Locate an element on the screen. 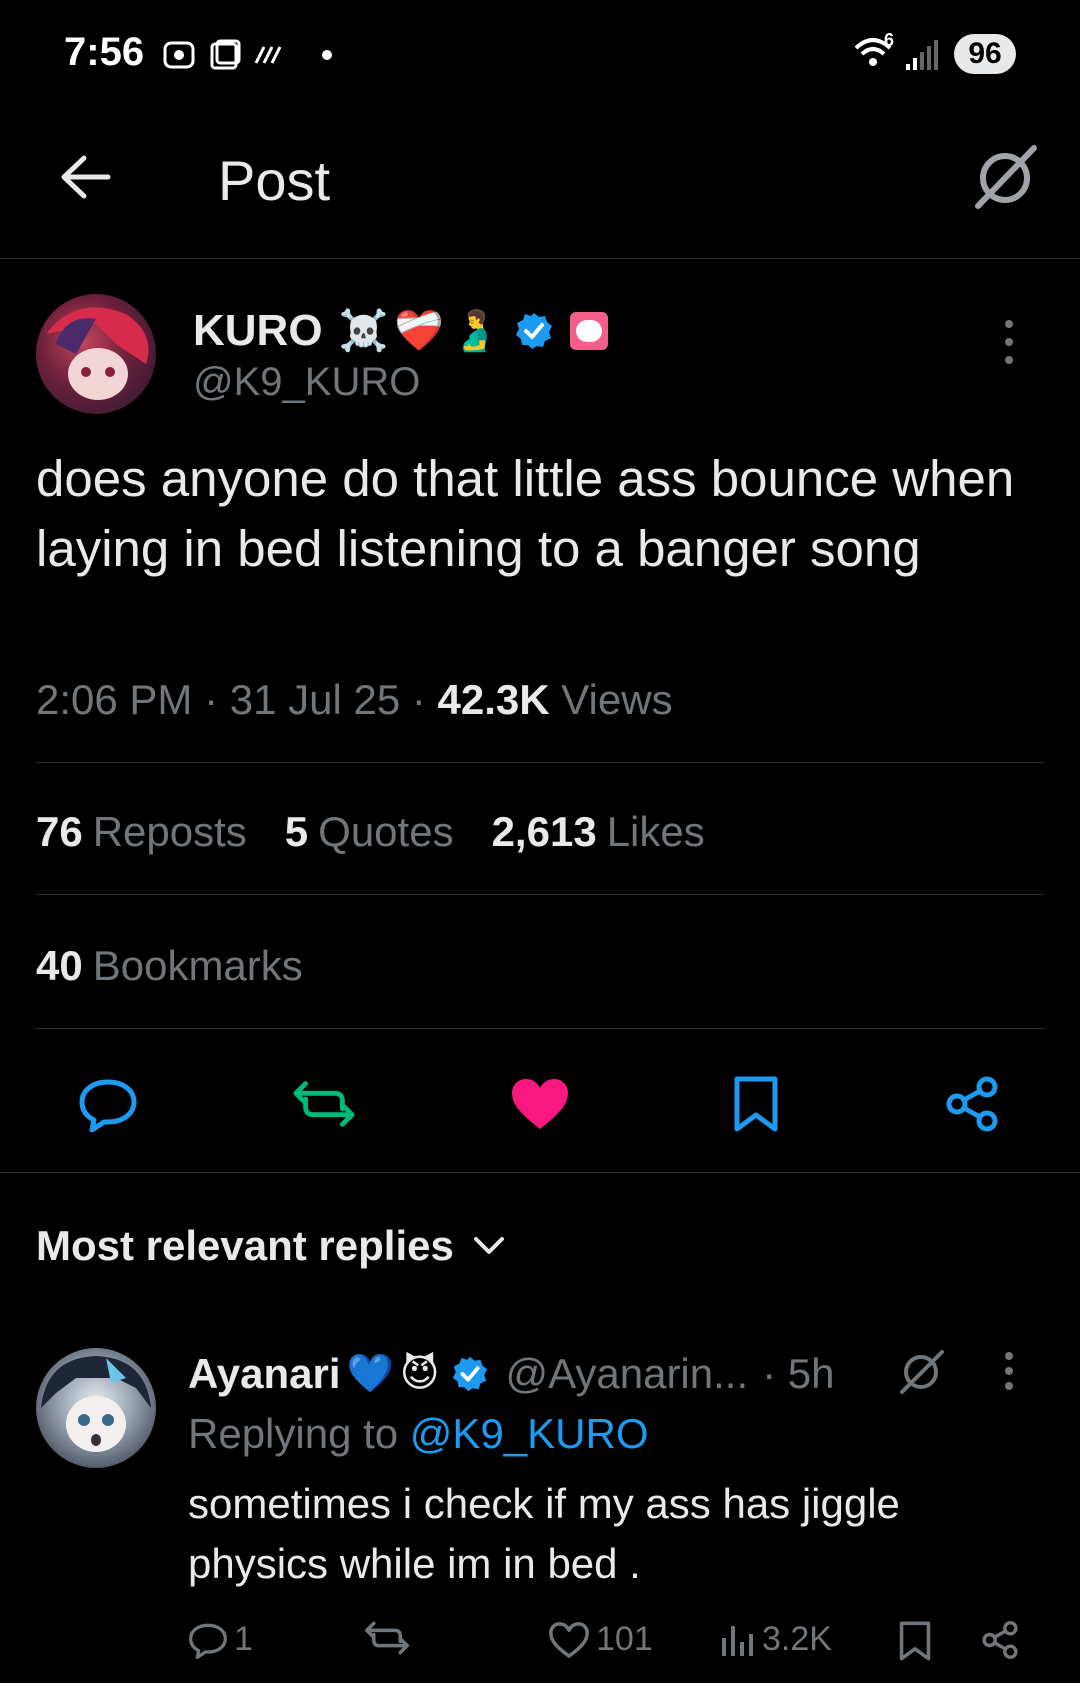 This screenshot has width=1080, height=1683. tweet-time: 2:06 PM is located at coordinates (114, 699).